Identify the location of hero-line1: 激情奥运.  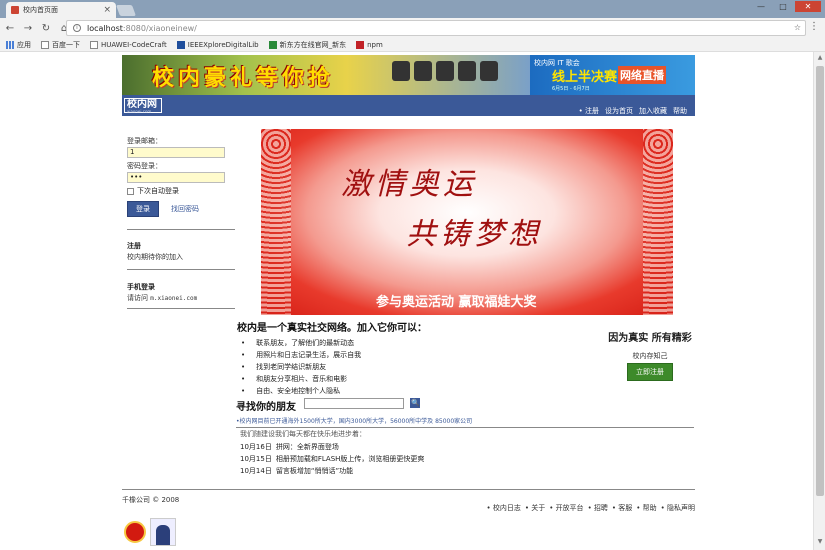
(409, 184).